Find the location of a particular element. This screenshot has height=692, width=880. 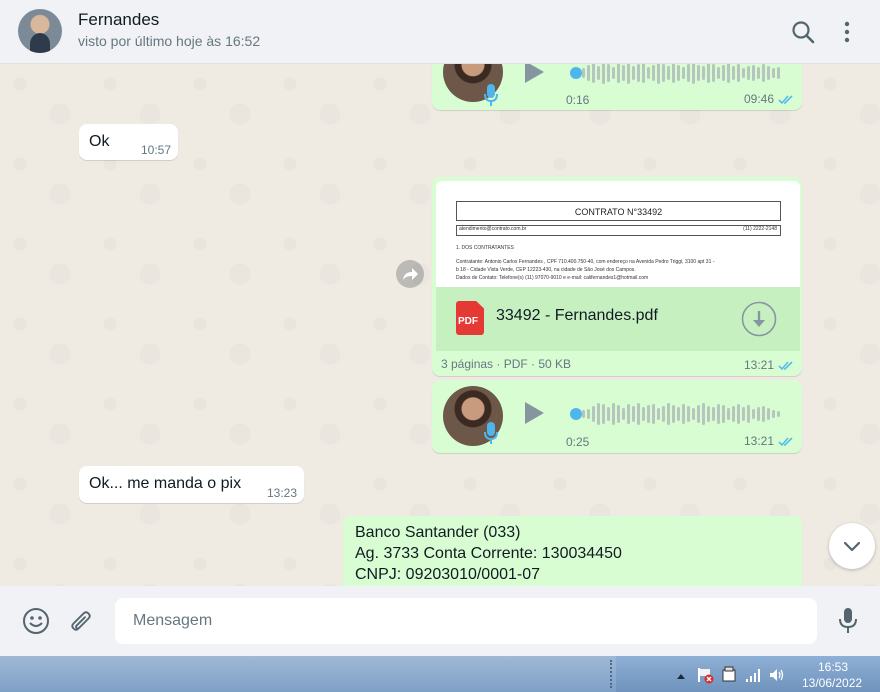

volume-icon is located at coordinates (777, 675).